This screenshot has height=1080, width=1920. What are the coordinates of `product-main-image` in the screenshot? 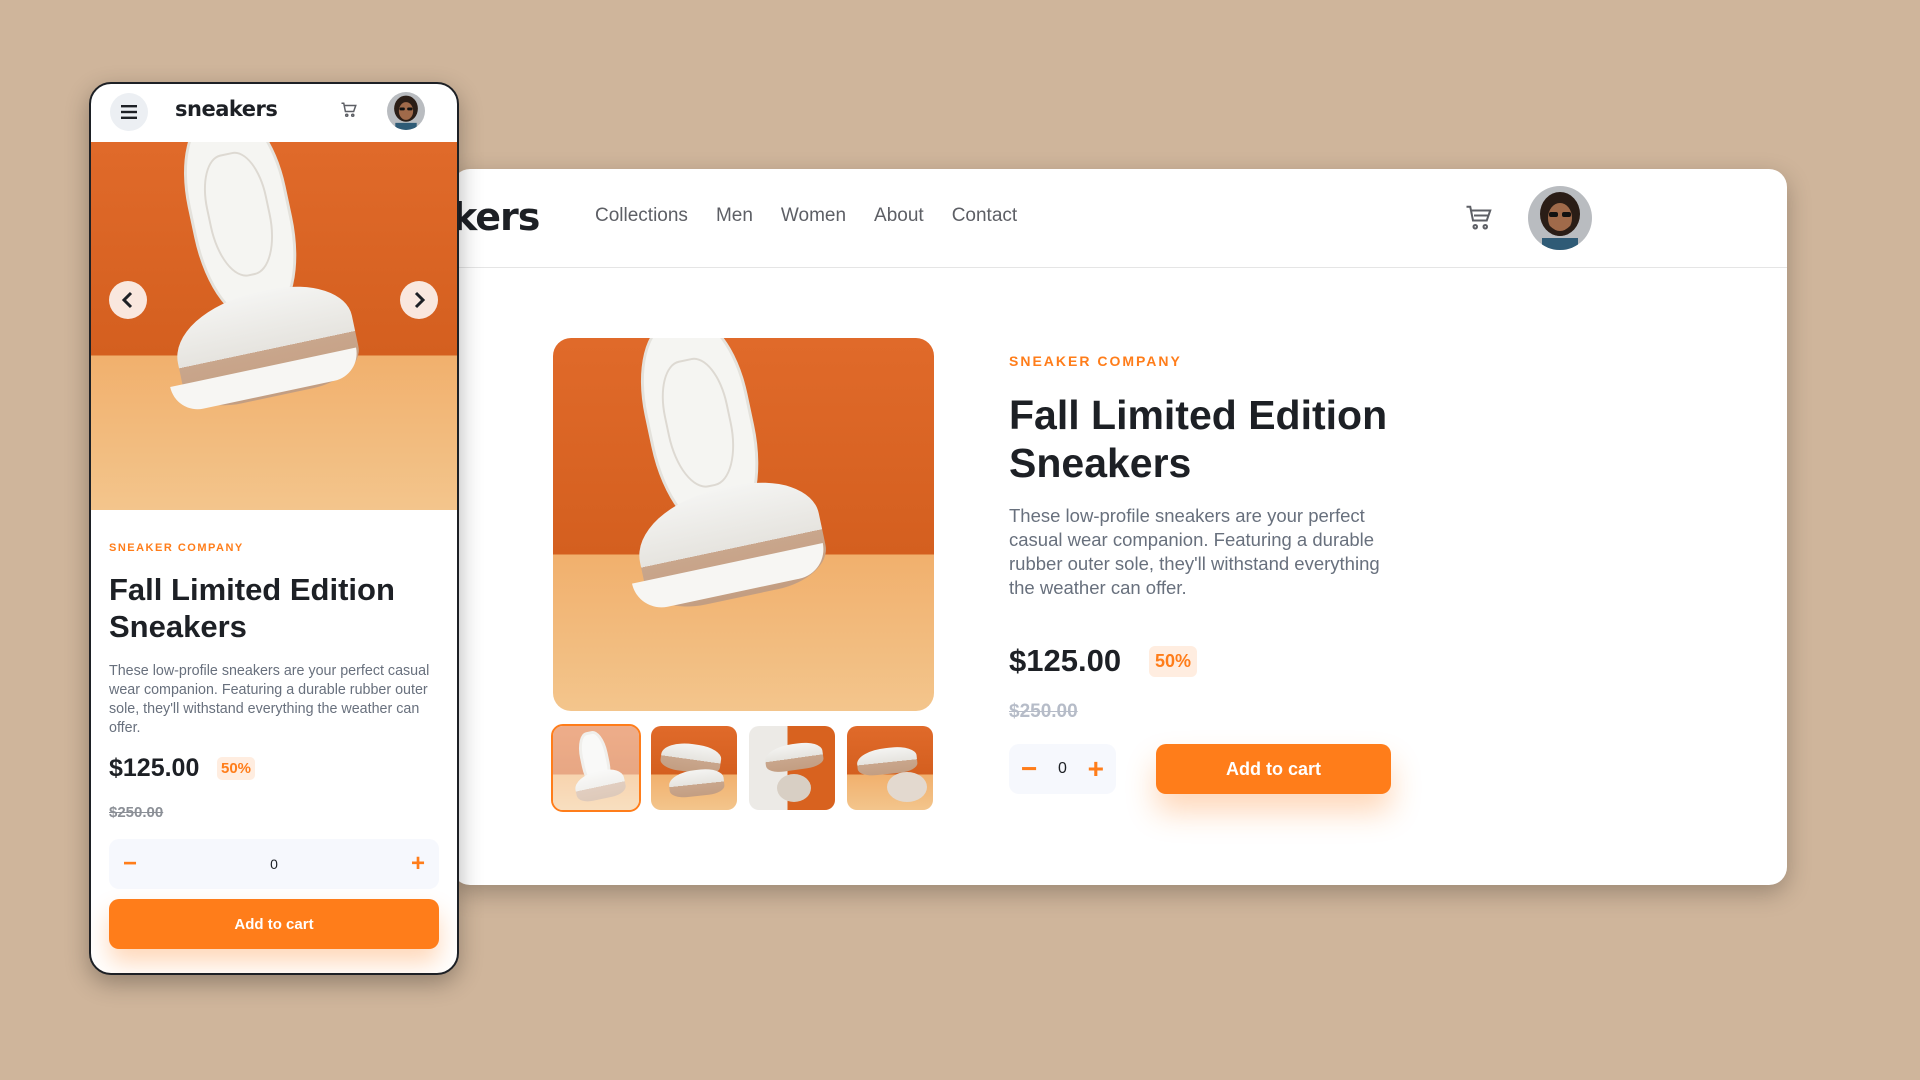 It's located at (743, 524).